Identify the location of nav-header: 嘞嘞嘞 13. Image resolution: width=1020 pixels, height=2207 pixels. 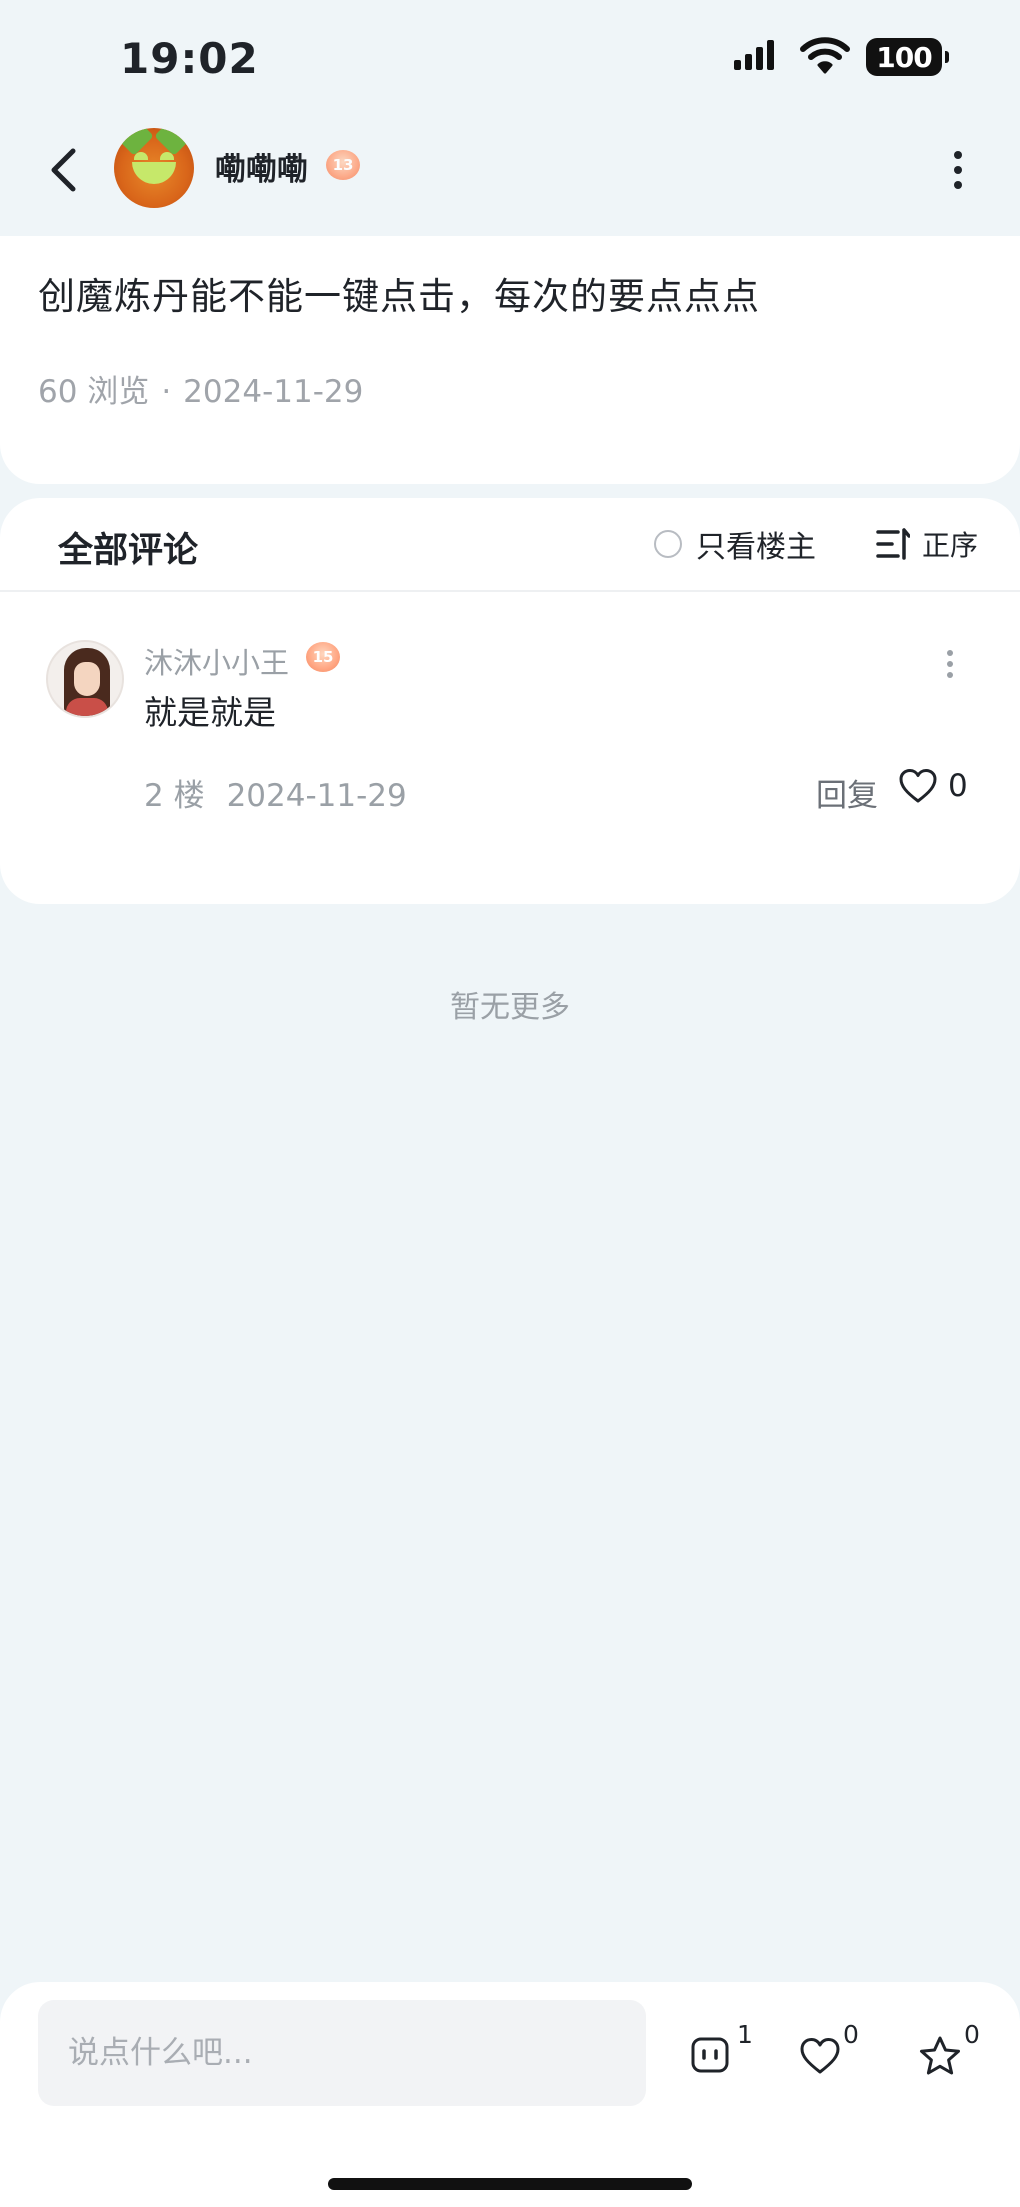
(510, 172).